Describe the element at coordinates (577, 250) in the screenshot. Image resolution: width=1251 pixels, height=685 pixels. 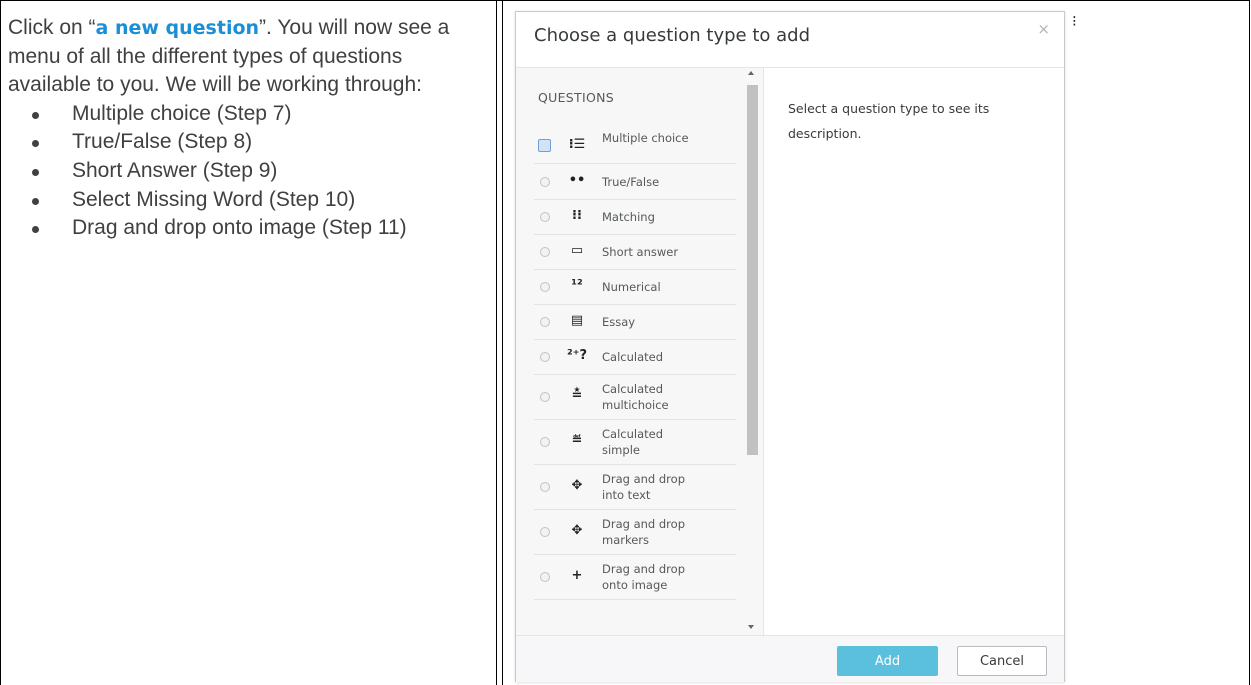
I see `short-answer-icon: ▭` at that location.